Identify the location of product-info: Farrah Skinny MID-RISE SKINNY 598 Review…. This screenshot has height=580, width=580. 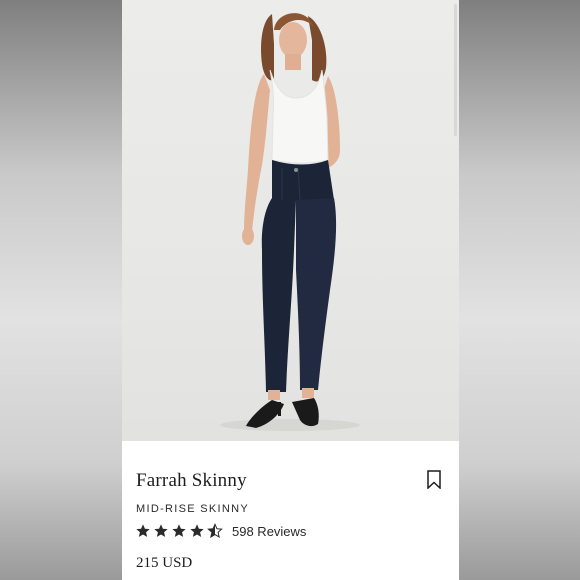
(290, 510).